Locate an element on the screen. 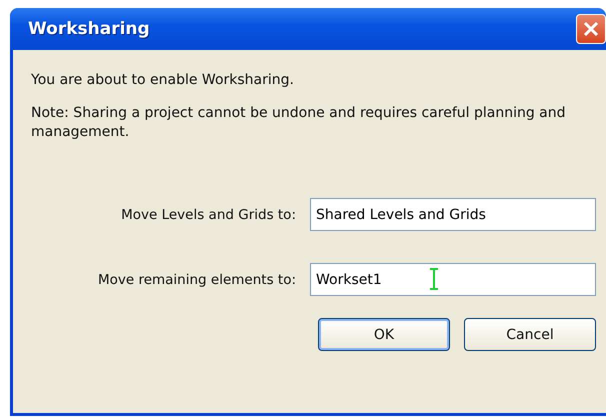  close-button is located at coordinates (591, 29).